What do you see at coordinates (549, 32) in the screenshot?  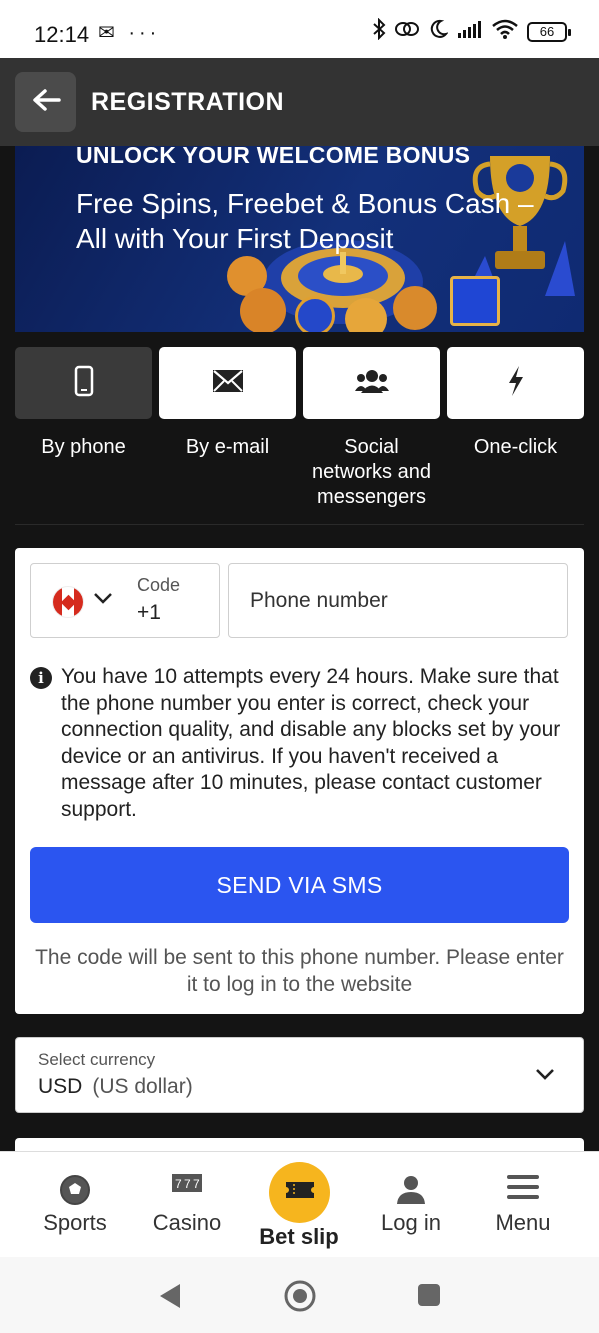 I see `battery-icon: 66` at bounding box center [549, 32].